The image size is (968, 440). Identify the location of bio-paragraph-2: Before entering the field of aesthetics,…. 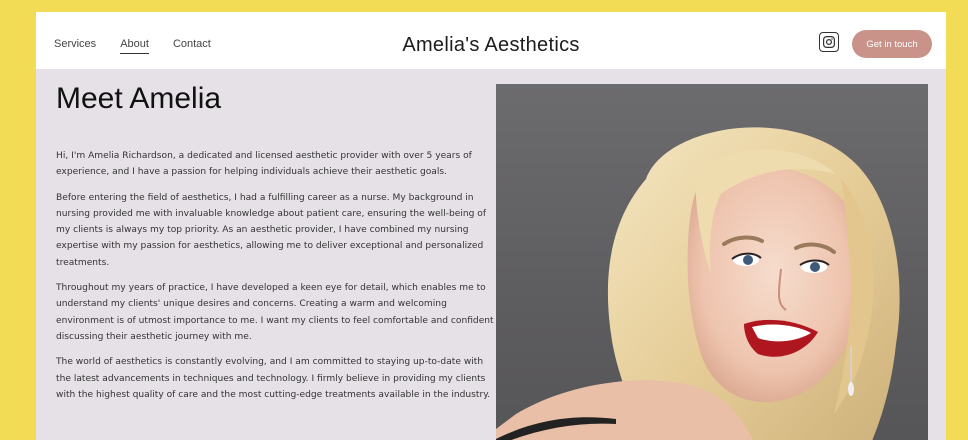
(271, 230).